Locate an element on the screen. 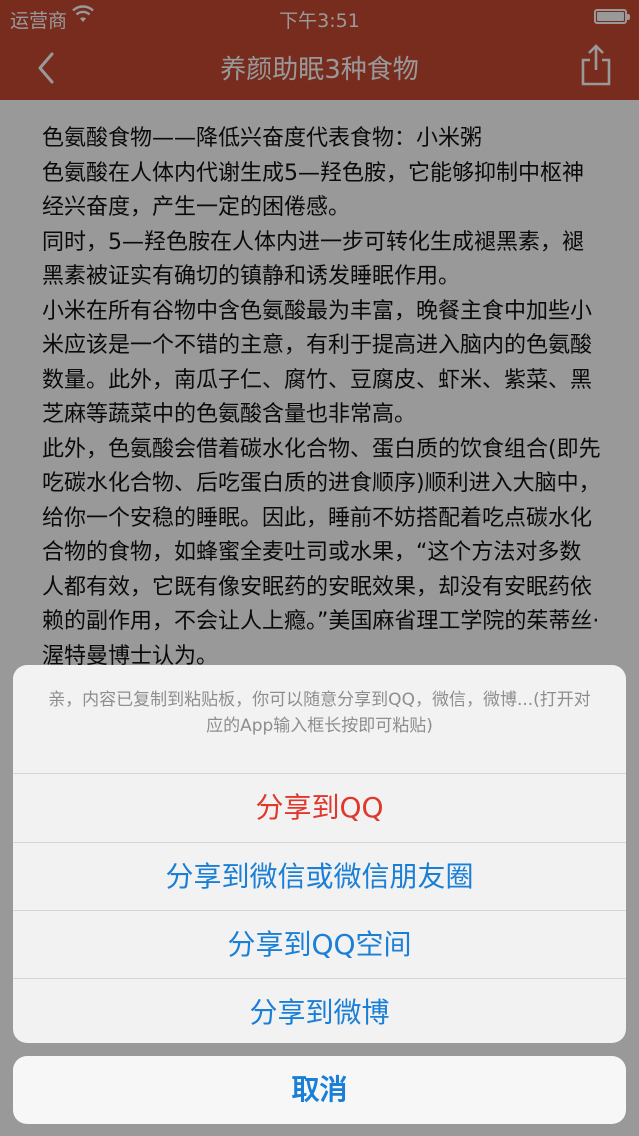 This screenshot has width=639, height=1136. share-to-weibo-button: 分享到微博 is located at coordinates (319, 1010).